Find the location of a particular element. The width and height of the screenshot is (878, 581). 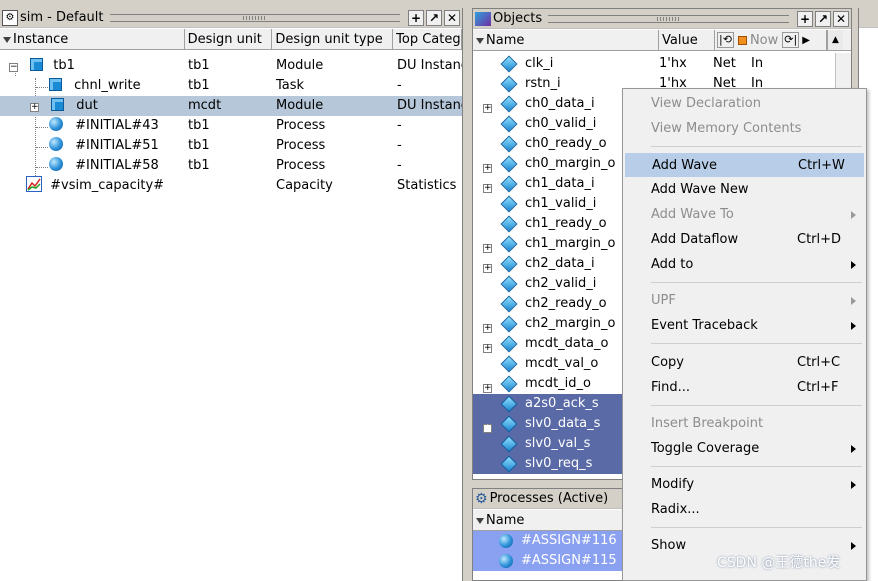

col-design-unit-type: Design unit type is located at coordinates (333, 39).